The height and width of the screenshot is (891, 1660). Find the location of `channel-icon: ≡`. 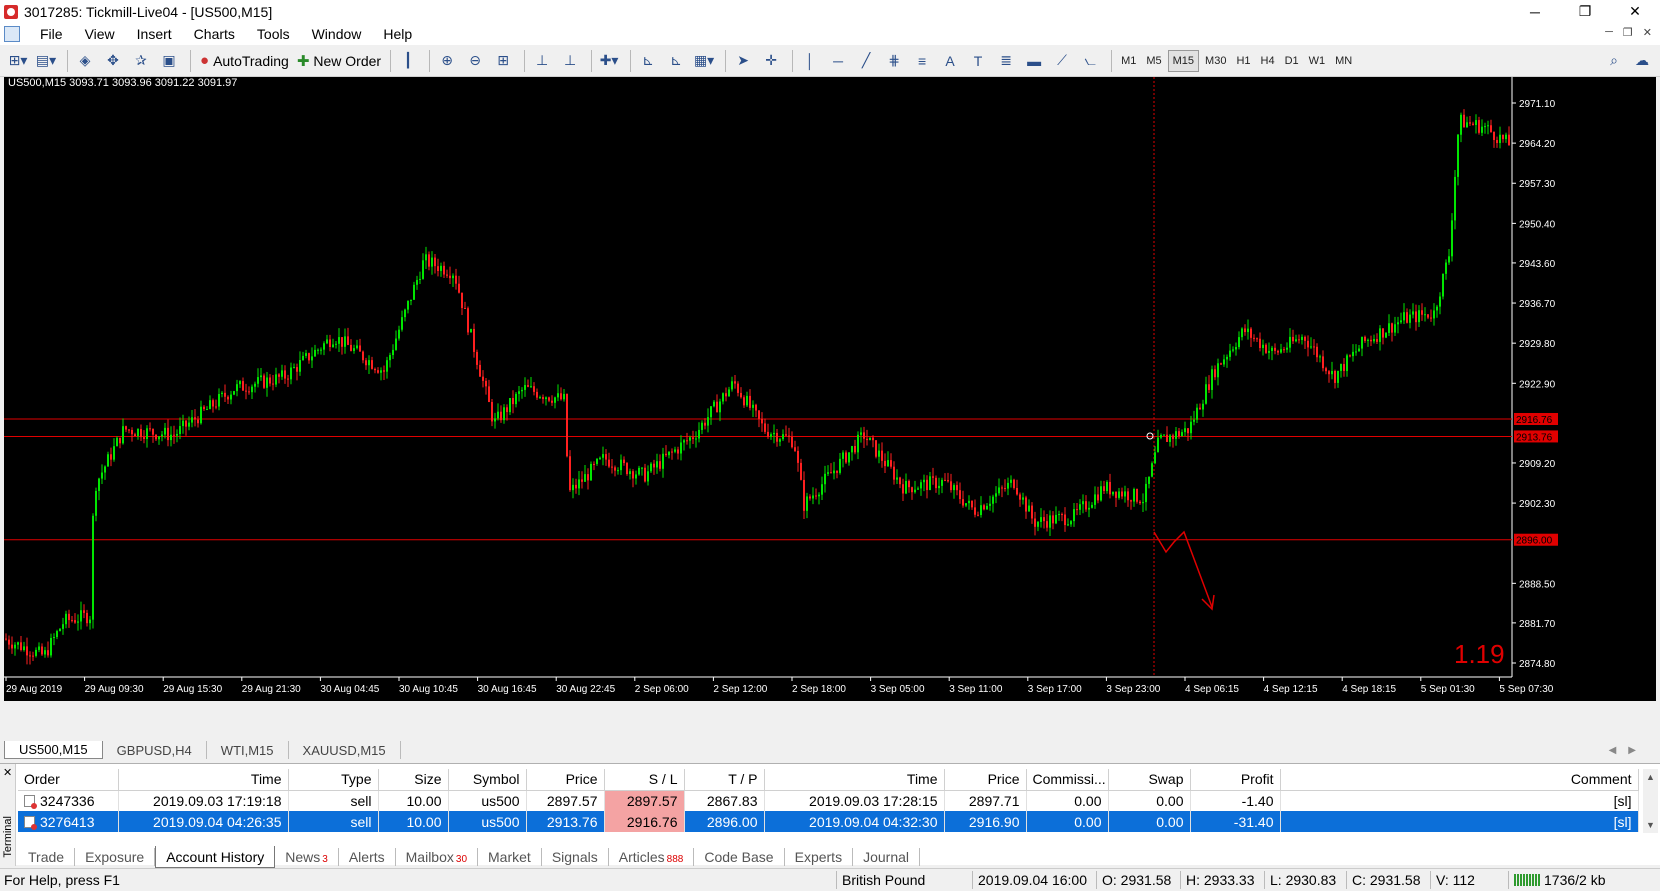

channel-icon: ≡ is located at coordinates (922, 61).